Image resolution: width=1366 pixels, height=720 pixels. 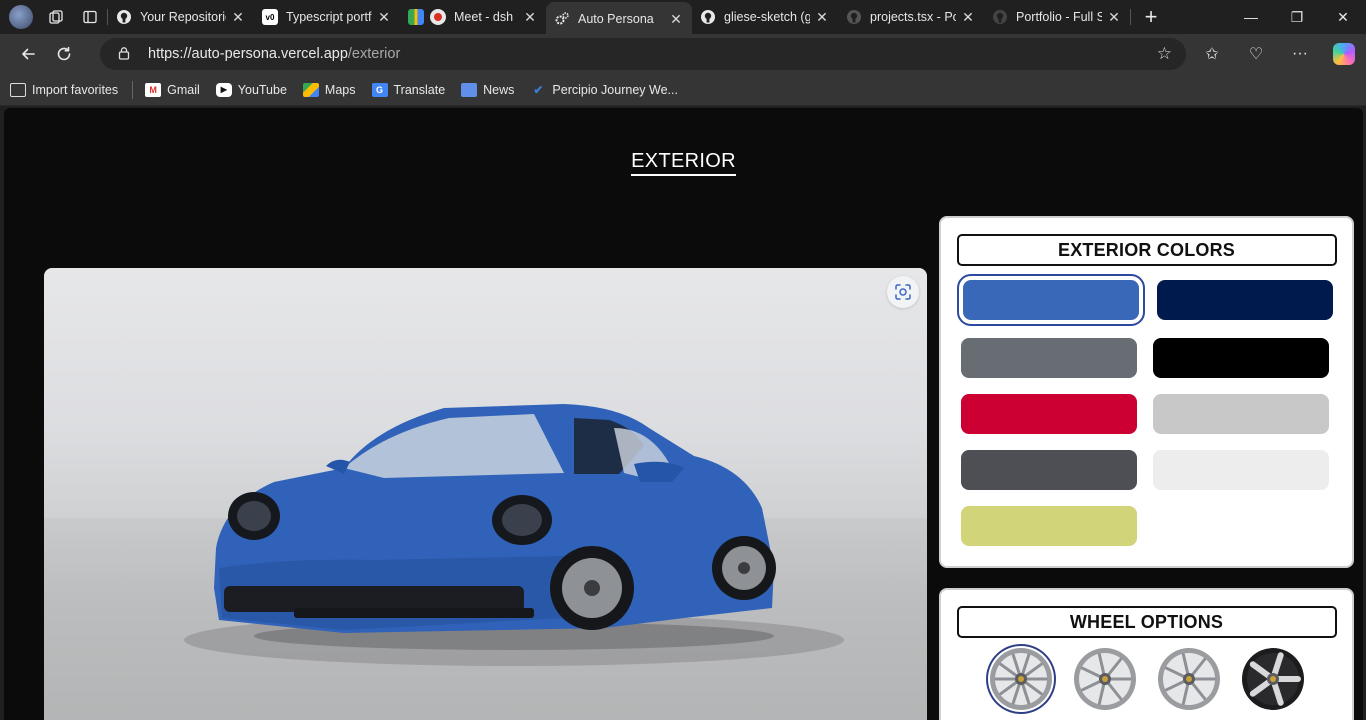 What do you see at coordinates (1343, 17) in the screenshot?
I see `close-window-icon: ✕` at bounding box center [1343, 17].